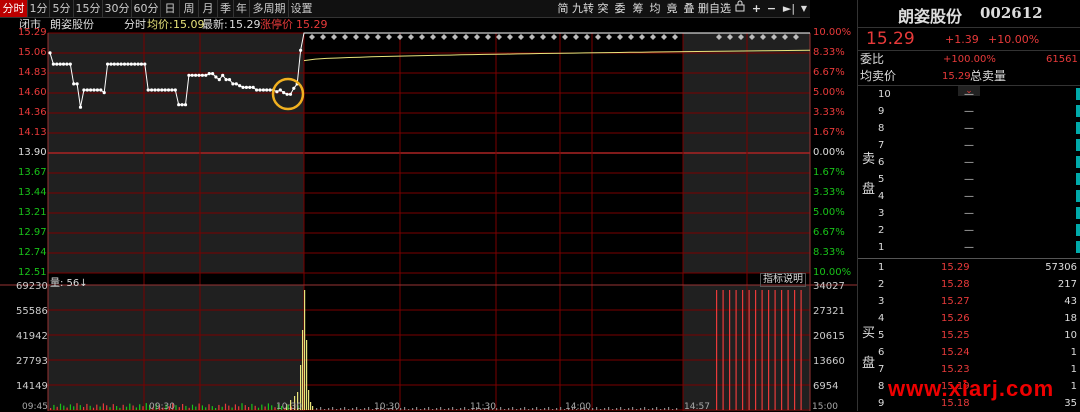  Describe the element at coordinates (88, 8) in the screenshot. I see `tab-15min: 15分` at that location.